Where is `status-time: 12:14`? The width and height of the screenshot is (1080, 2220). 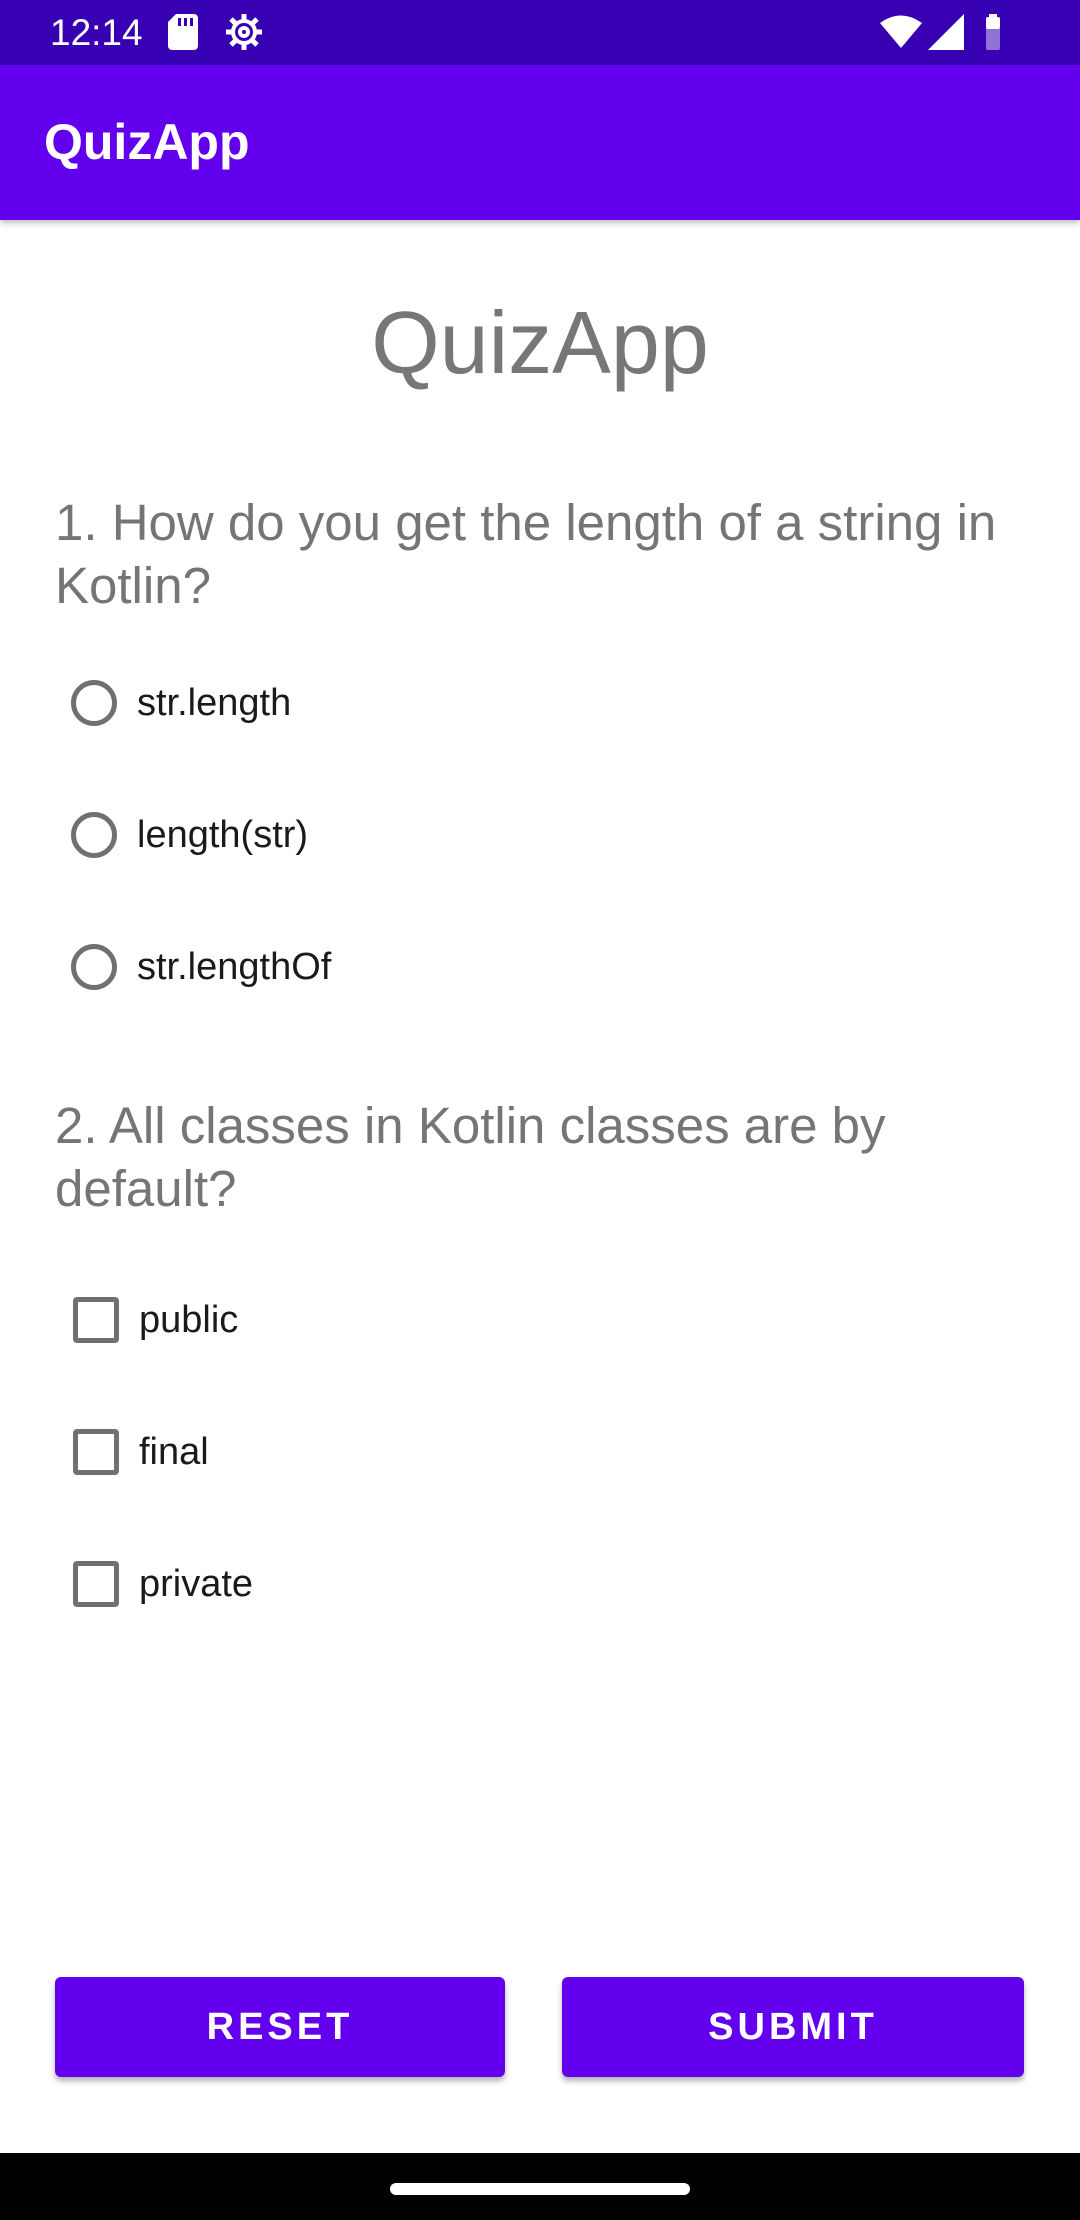
status-time: 12:14 is located at coordinates (96, 32).